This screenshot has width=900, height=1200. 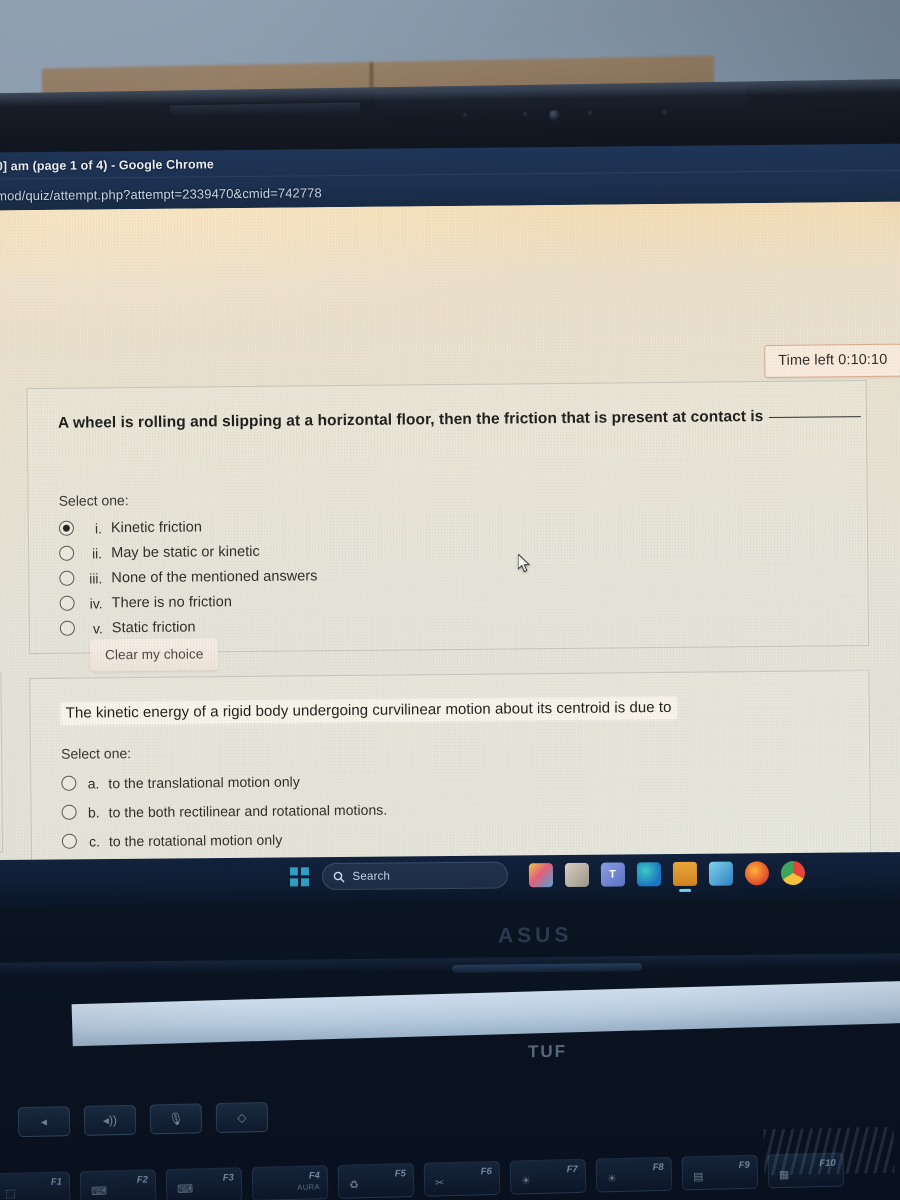 What do you see at coordinates (462, 1178) in the screenshot?
I see `key-f6: ✂ F6` at bounding box center [462, 1178].